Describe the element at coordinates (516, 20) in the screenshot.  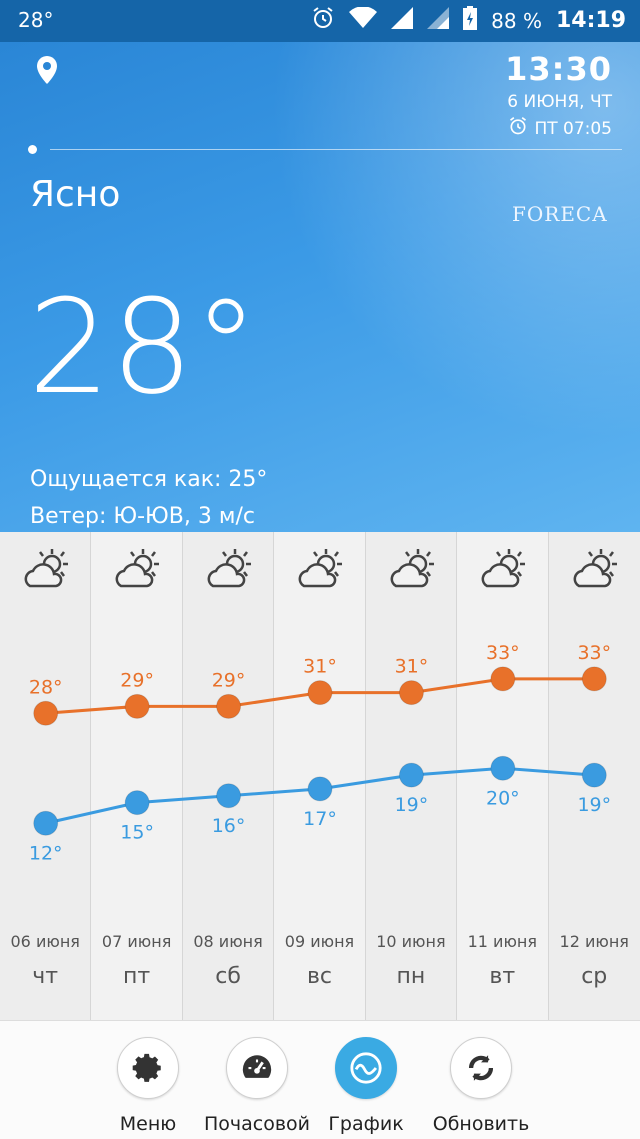
I see `battery-level: 88 %` at that location.